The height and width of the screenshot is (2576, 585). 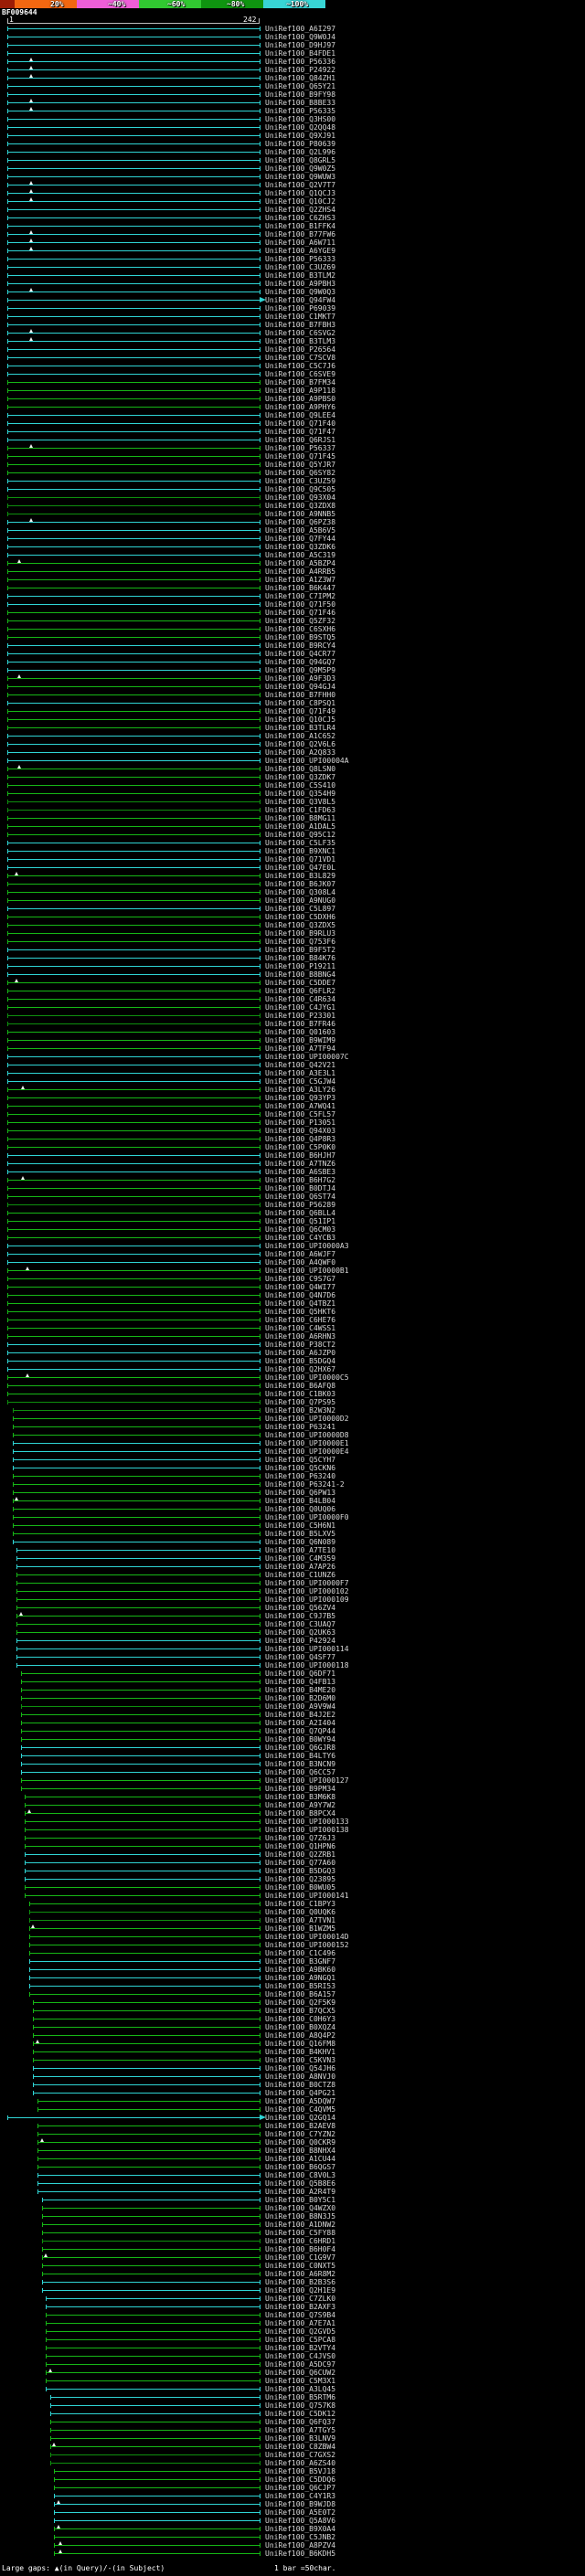 What do you see at coordinates (300, 2208) in the screenshot?
I see `hit-label: UniRef100_Q4WZX0` at bounding box center [300, 2208].